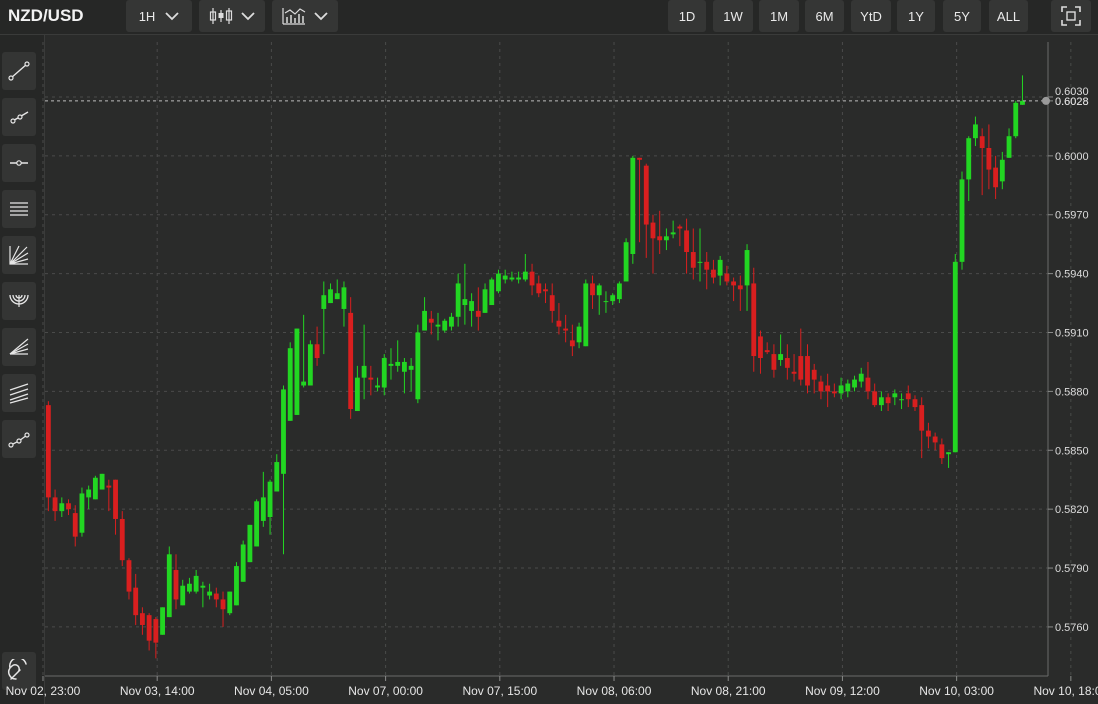 The width and height of the screenshot is (1098, 704). Describe the element at coordinates (1072, 157) in the screenshot. I see `y-tick-label: 0.6000` at that location.